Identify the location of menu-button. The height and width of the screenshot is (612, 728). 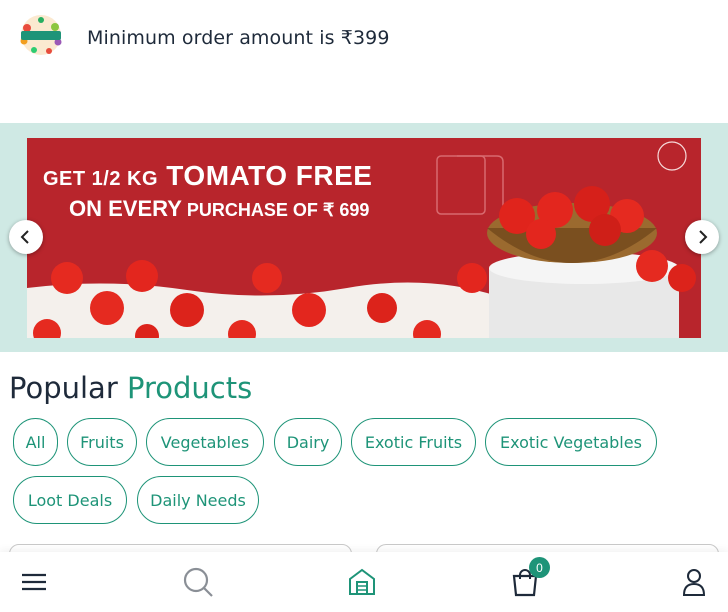
(34, 582).